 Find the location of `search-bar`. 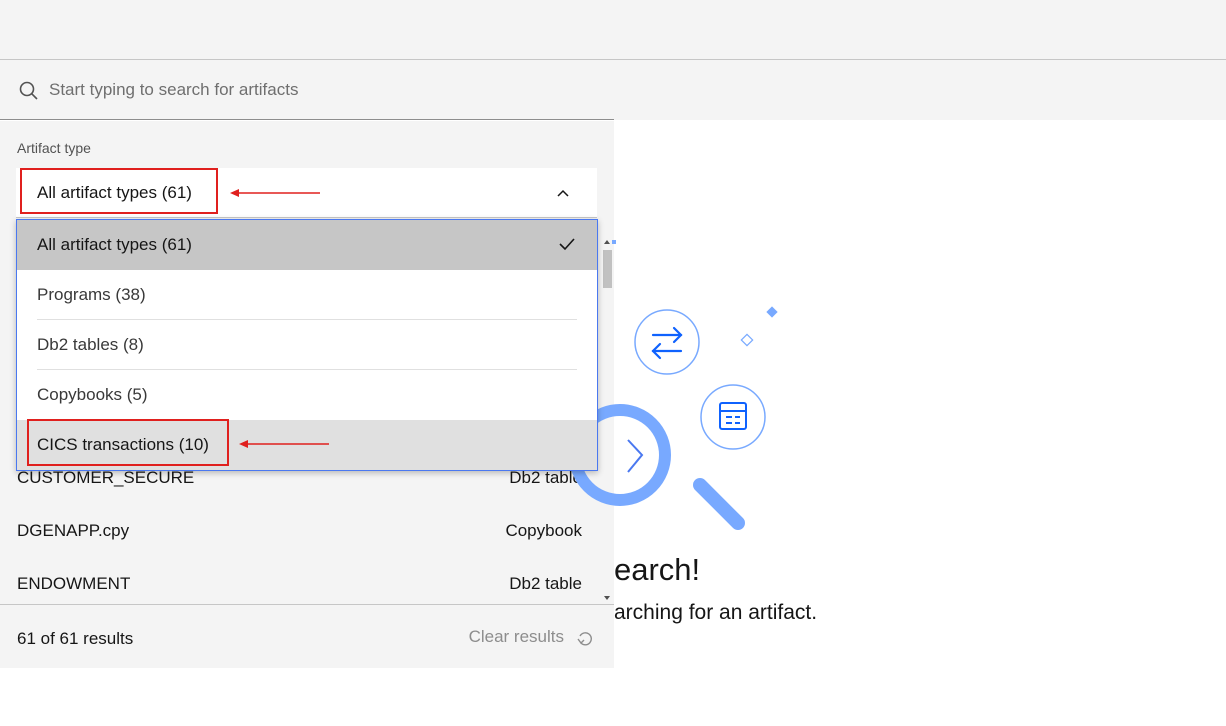

search-bar is located at coordinates (307, 90).